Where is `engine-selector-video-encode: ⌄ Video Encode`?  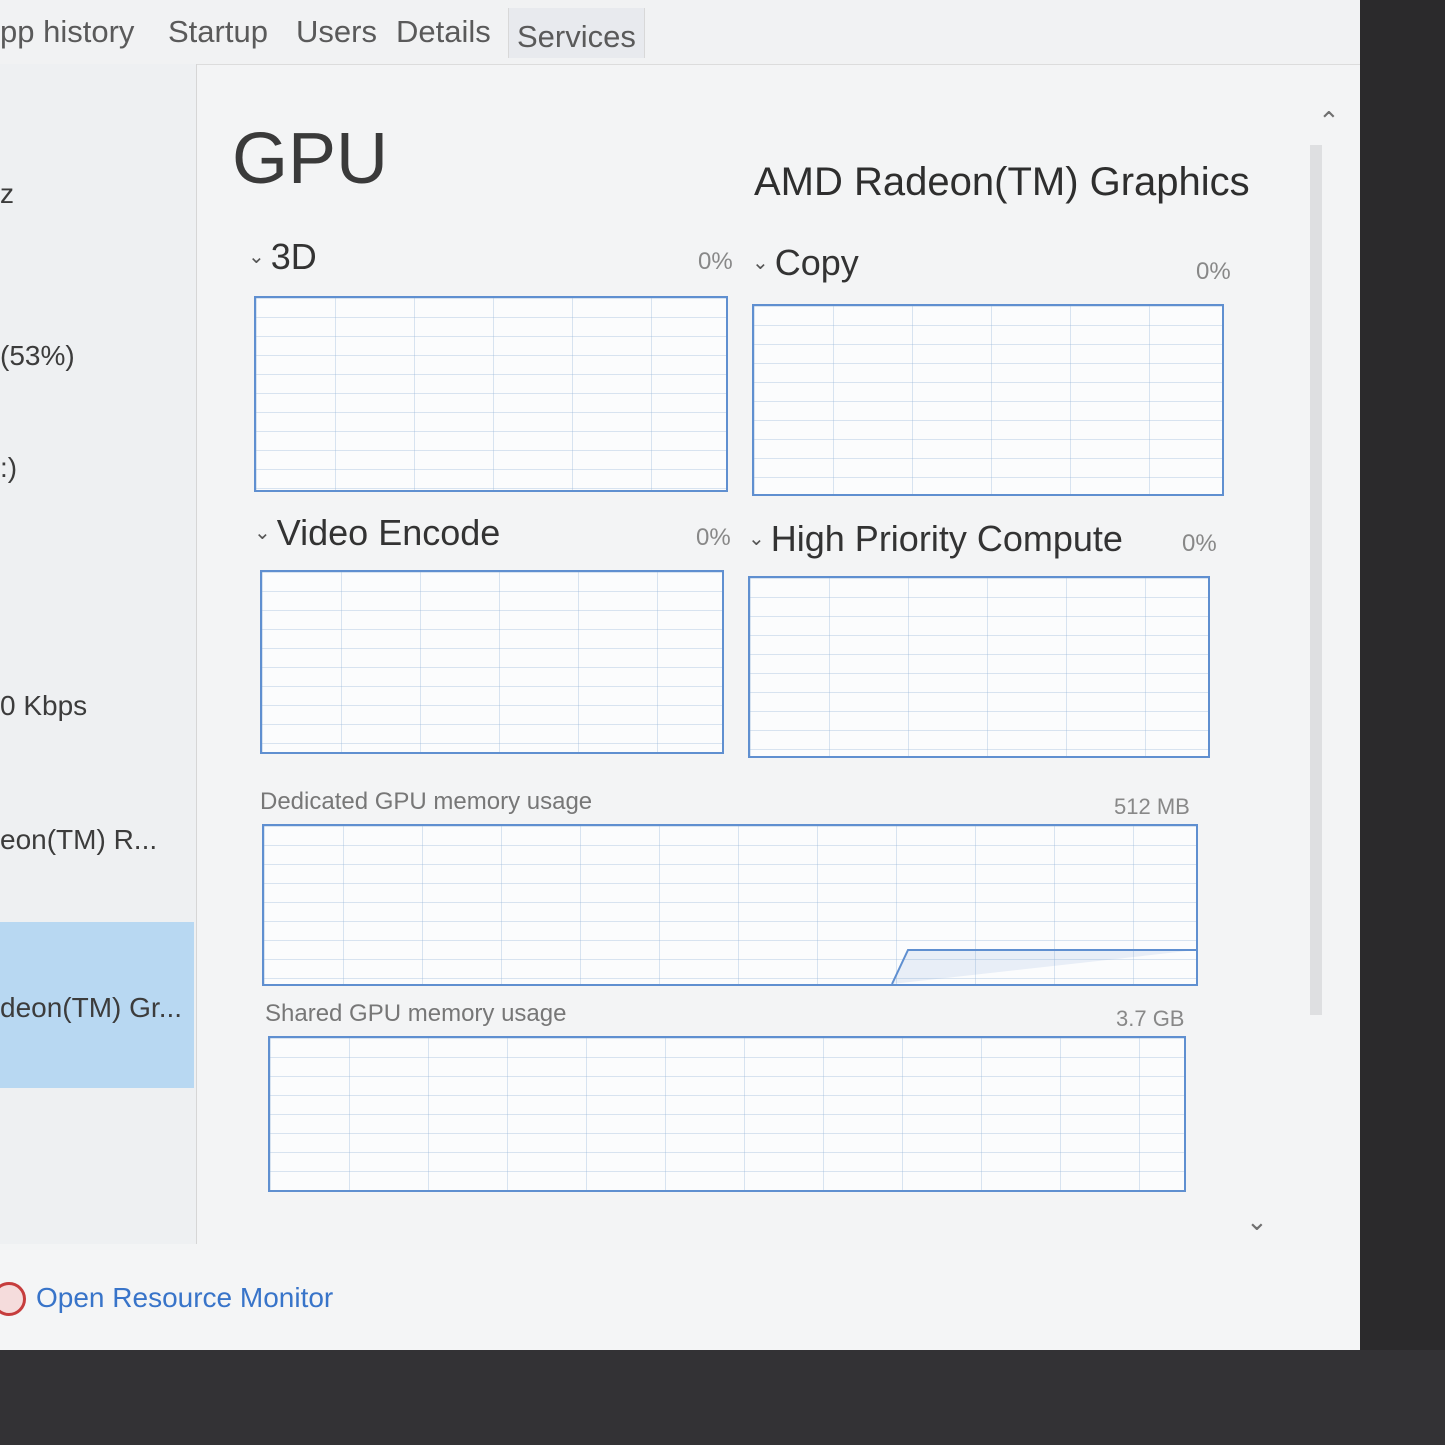 engine-selector-video-encode: ⌄ Video Encode is located at coordinates (377, 533).